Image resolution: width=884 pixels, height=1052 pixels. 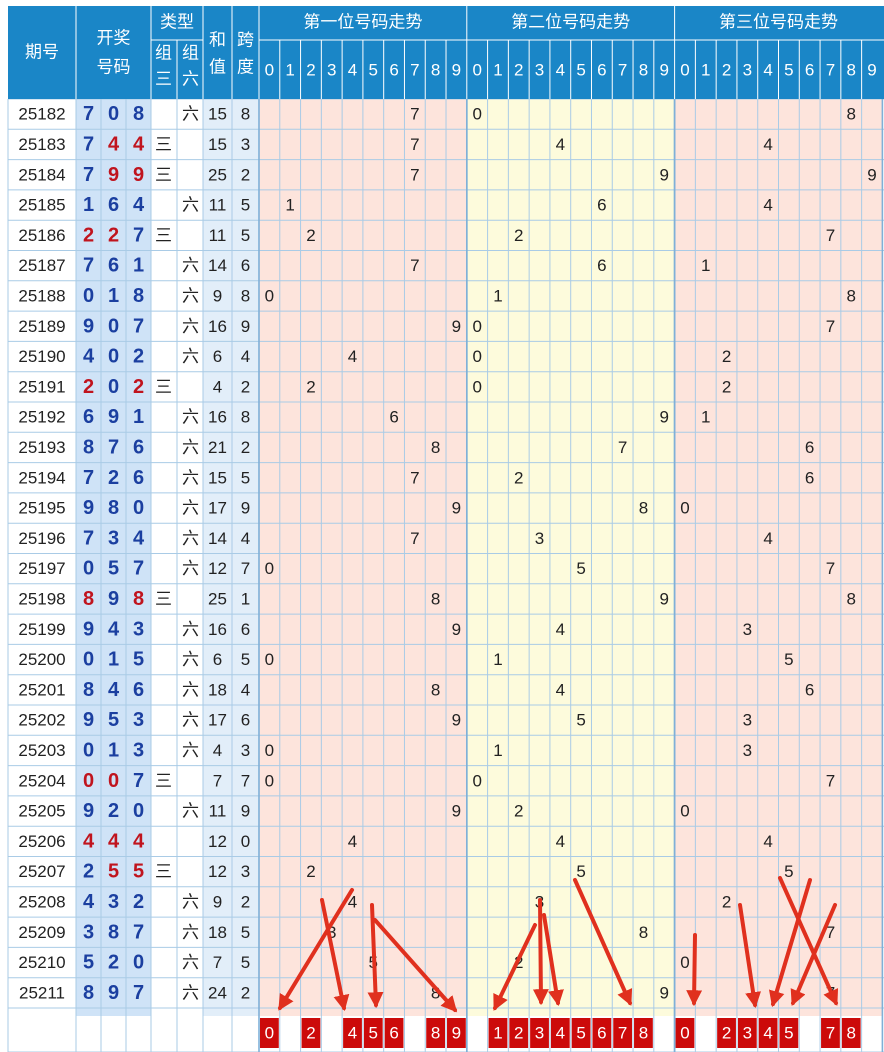 I want to click on period-cell: 25189, so click(x=41, y=326).